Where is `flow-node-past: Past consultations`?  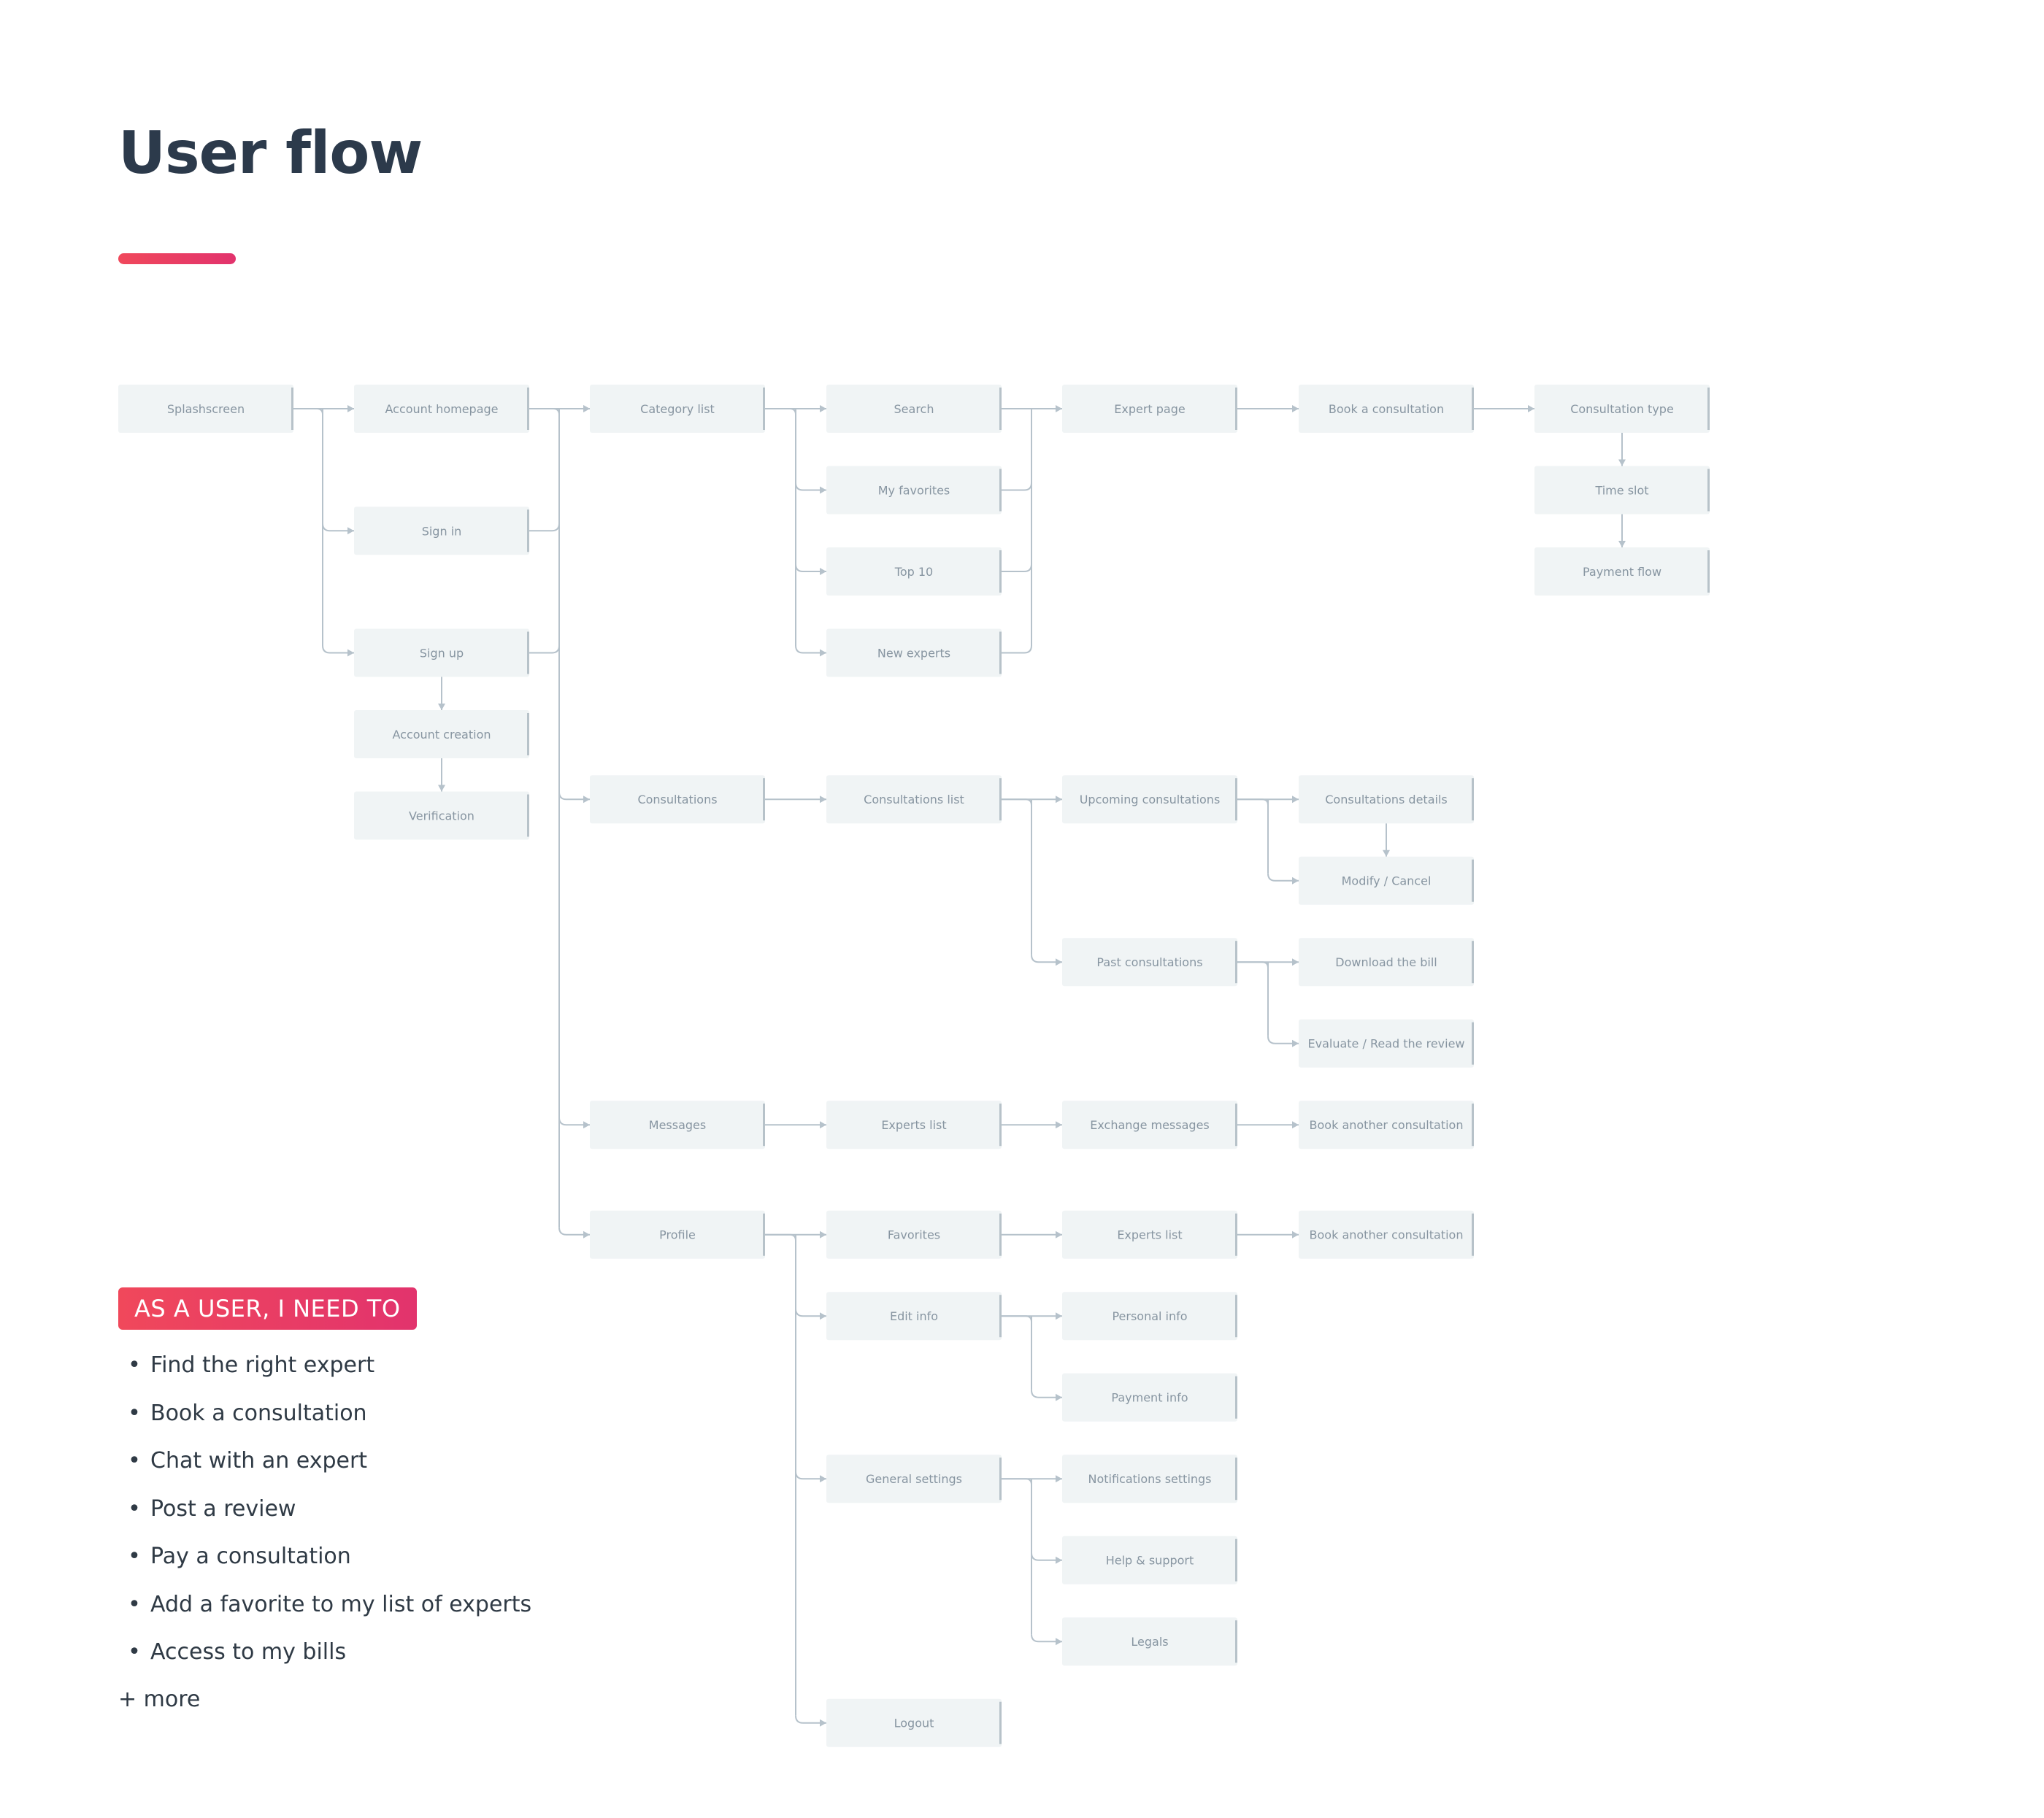
flow-node-past: Past consultations is located at coordinates (1149, 962).